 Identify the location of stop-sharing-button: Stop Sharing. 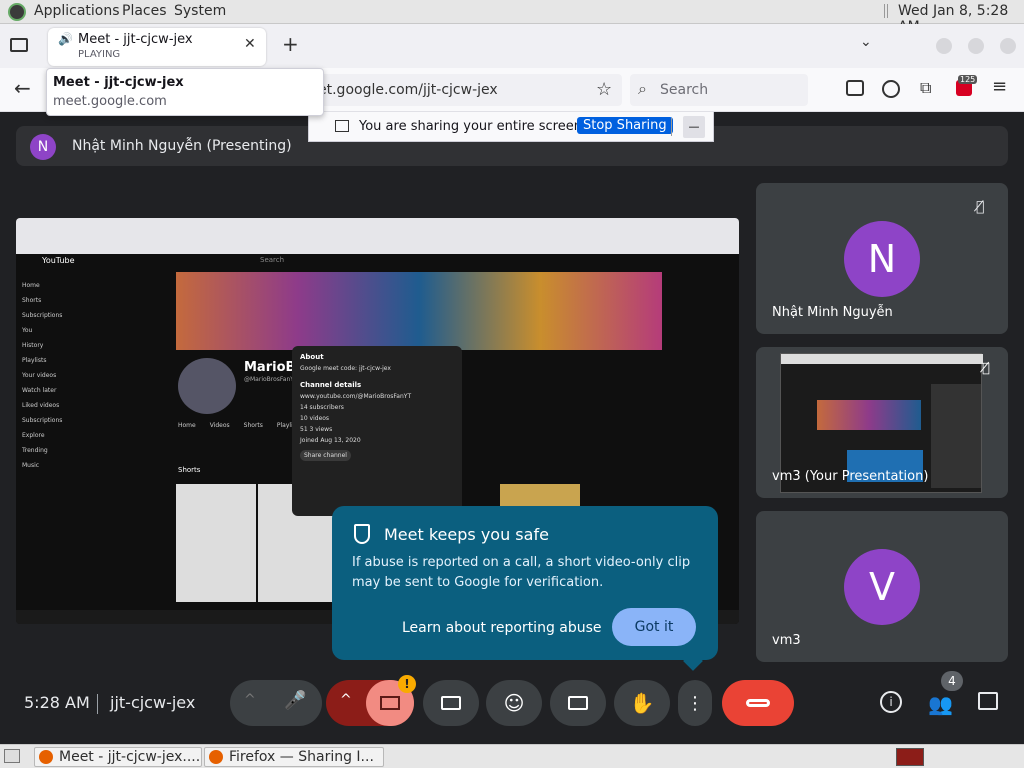
(625, 125).